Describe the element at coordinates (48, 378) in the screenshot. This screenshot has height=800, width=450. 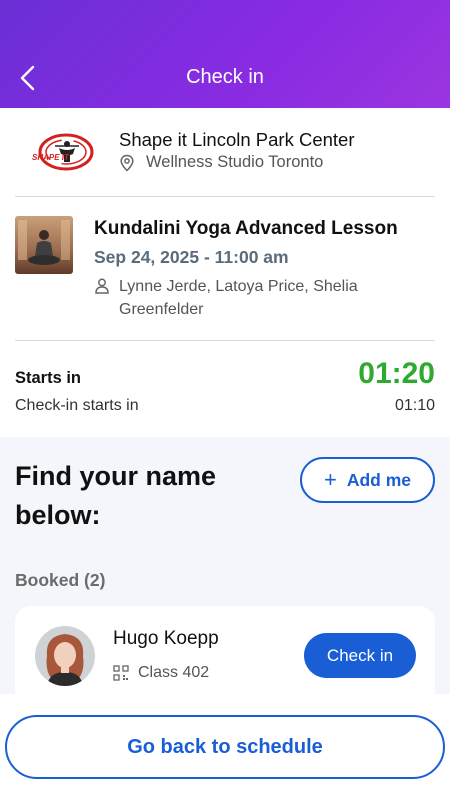
I see `starts-in-label: Starts in` at that location.